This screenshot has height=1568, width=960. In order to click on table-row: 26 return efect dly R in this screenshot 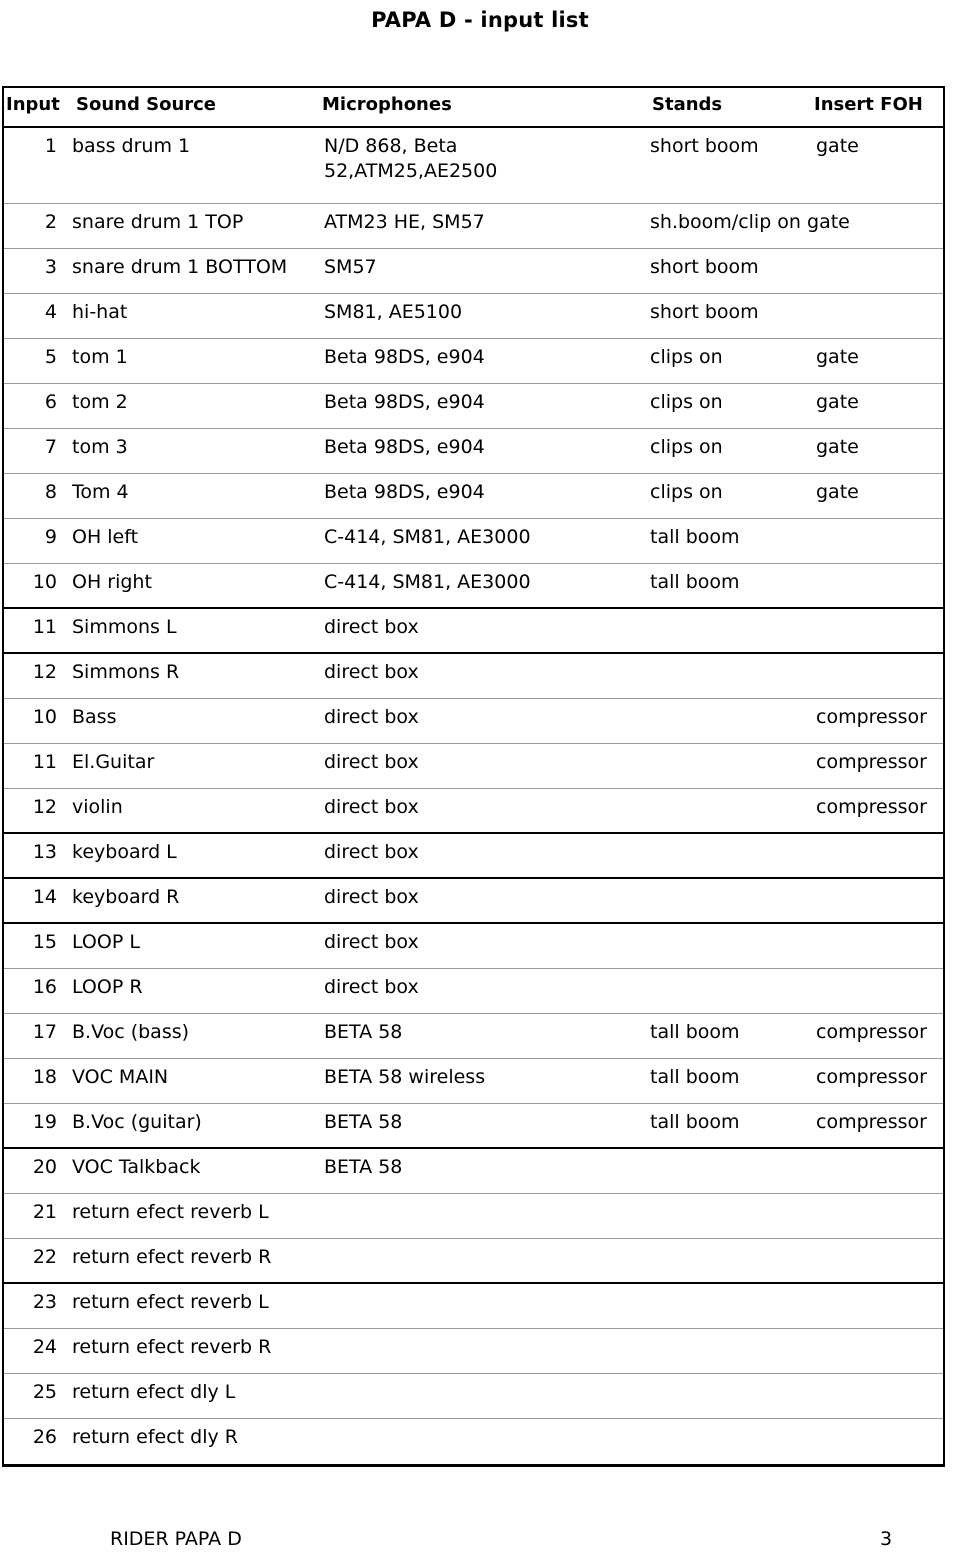, I will do `click(473, 1443)`.